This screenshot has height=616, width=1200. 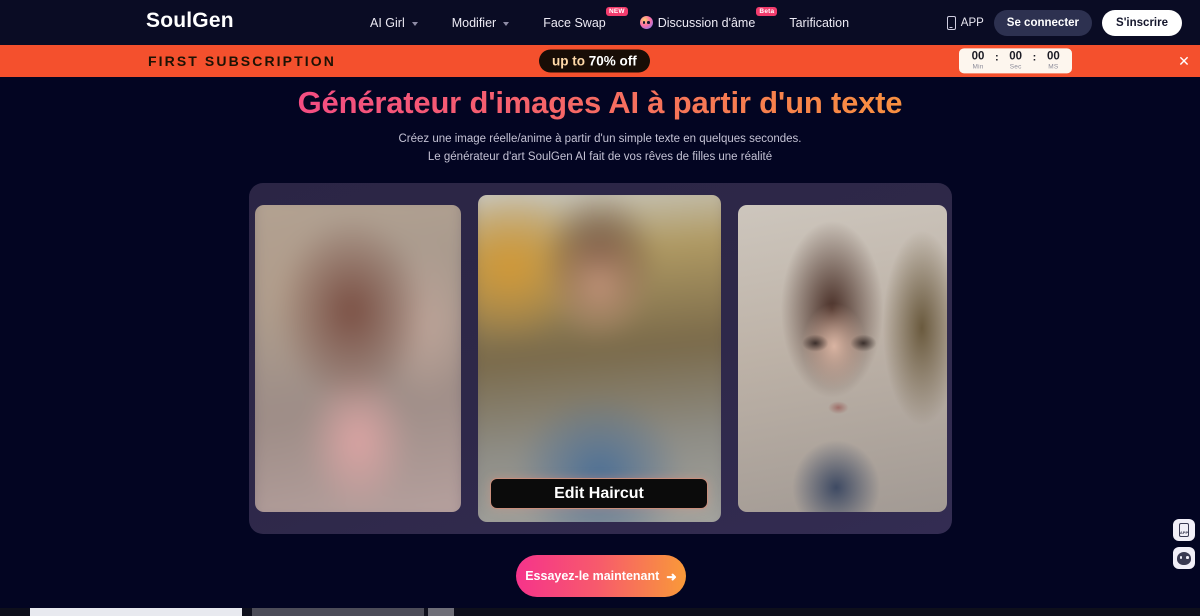 What do you see at coordinates (1053, 56) in the screenshot?
I see `timer-ms-value: 00` at bounding box center [1053, 56].